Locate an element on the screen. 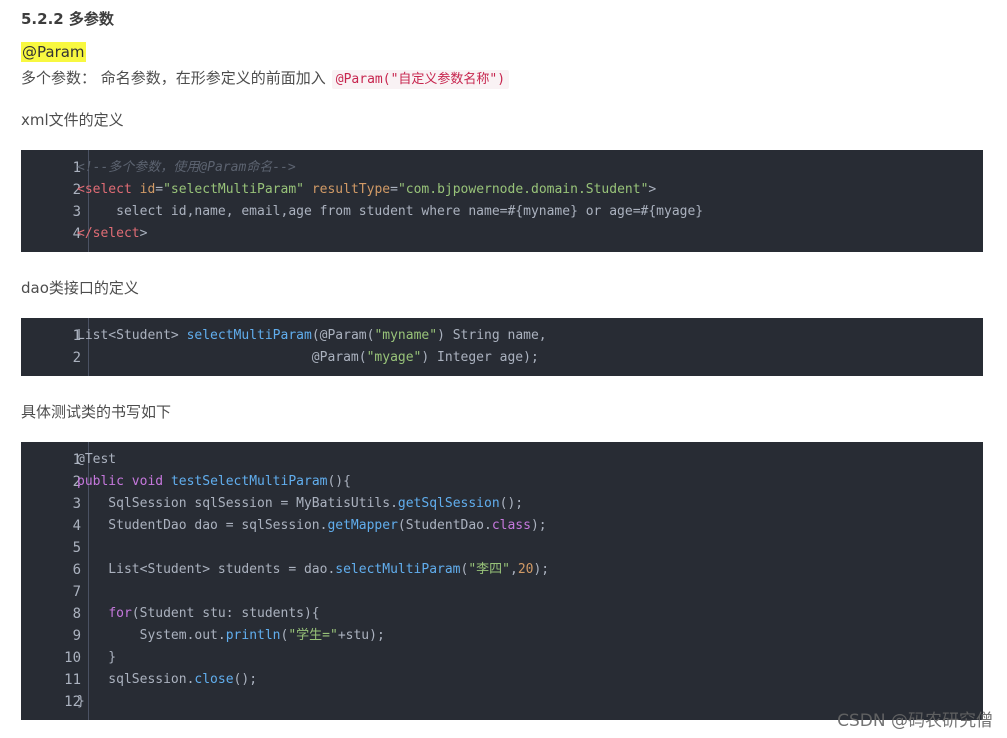  code-text: sqlSession.close(); is located at coordinates (167, 680).